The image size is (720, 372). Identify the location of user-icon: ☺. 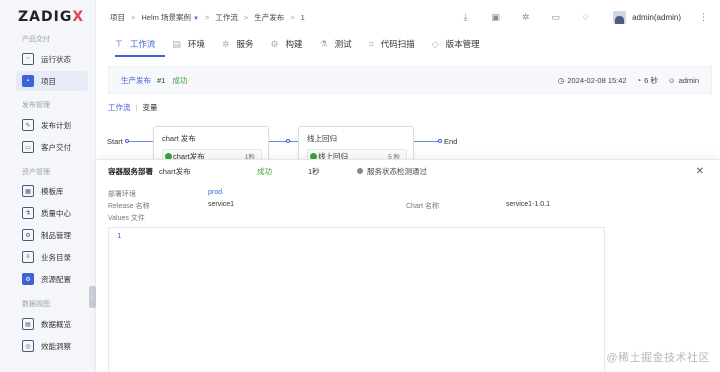
(671, 80).